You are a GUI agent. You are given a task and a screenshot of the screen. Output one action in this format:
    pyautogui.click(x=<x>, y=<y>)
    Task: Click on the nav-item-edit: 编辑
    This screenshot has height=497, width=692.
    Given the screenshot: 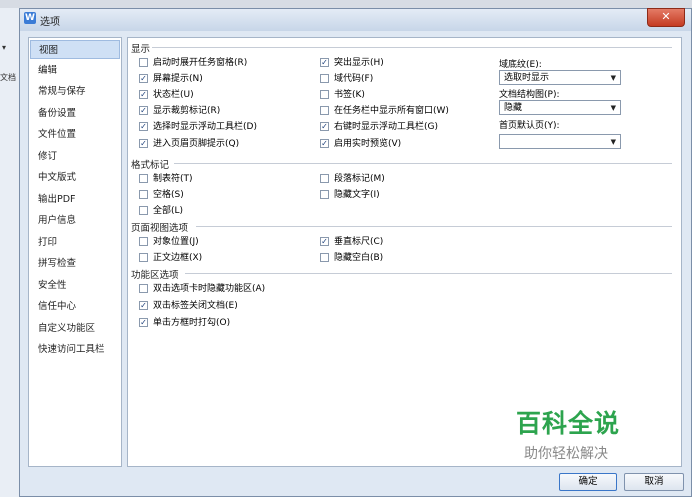 What is the action you would take?
    pyautogui.click(x=75, y=70)
    